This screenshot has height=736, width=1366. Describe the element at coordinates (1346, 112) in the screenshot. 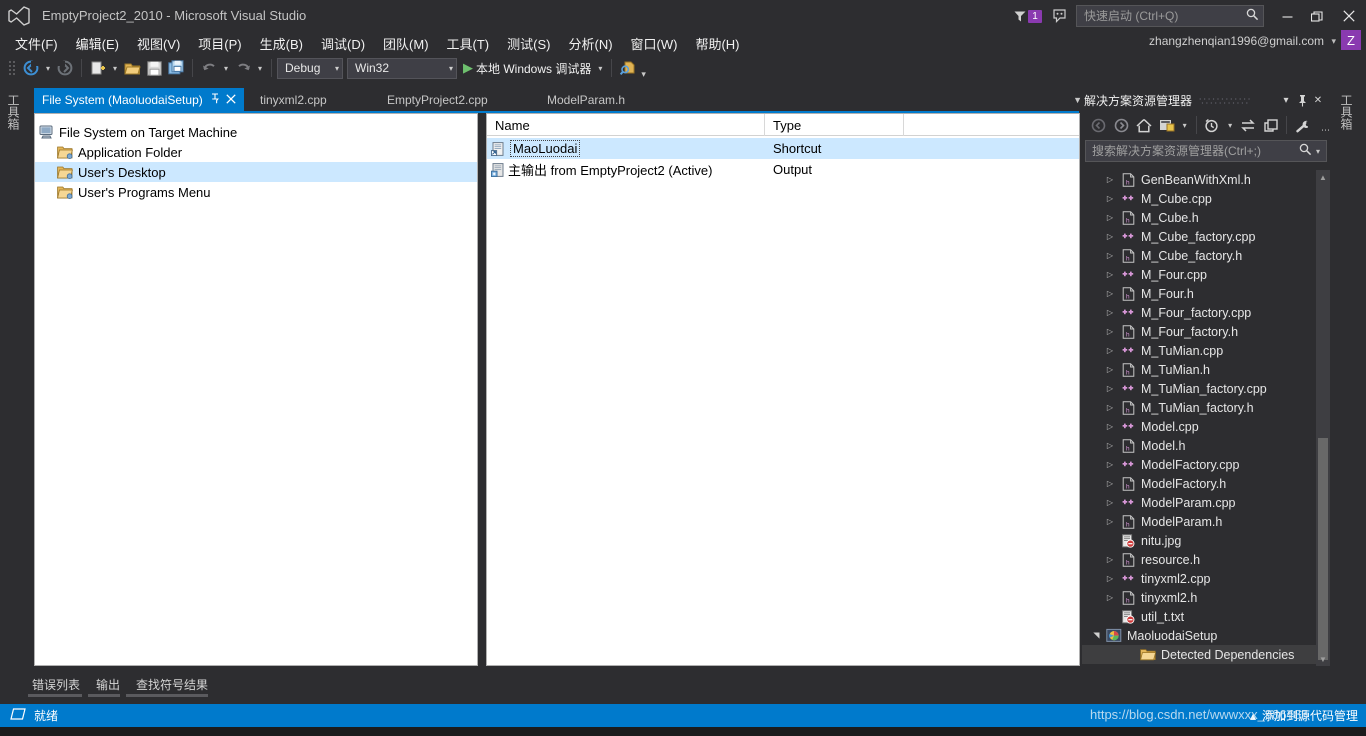

I see `toolbox-side-tab-right: 工具箱` at that location.